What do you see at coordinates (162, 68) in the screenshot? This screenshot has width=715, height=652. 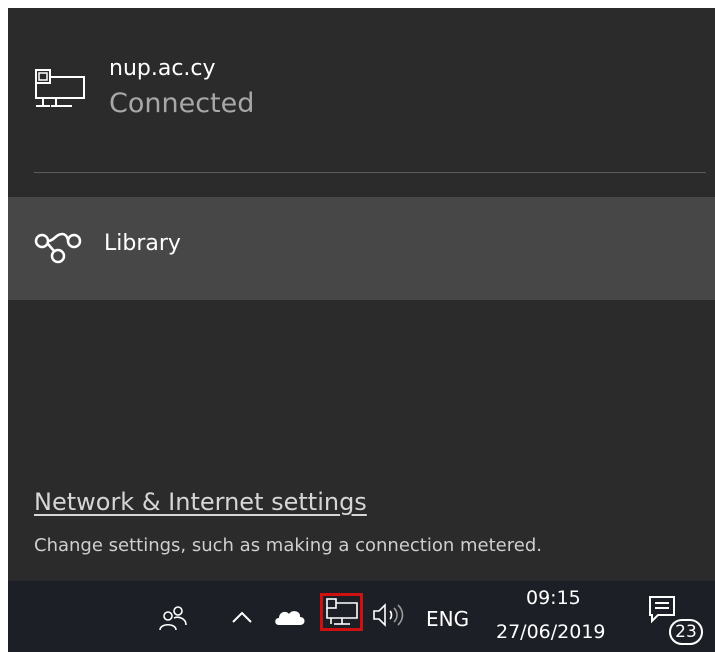 I see `connection-name: nup.ac.cy` at bounding box center [162, 68].